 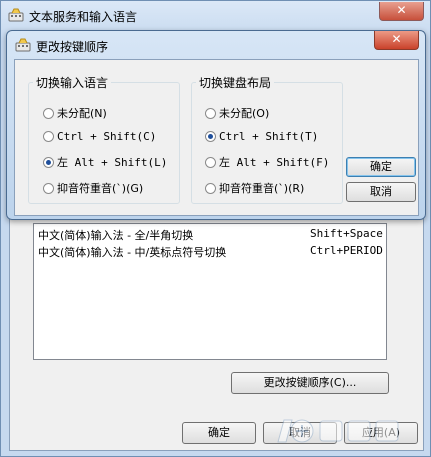 What do you see at coordinates (261, 138) in the screenshot?
I see `radio-layout-ctrl-shift: Ctrl + Shift(T)` at bounding box center [261, 138].